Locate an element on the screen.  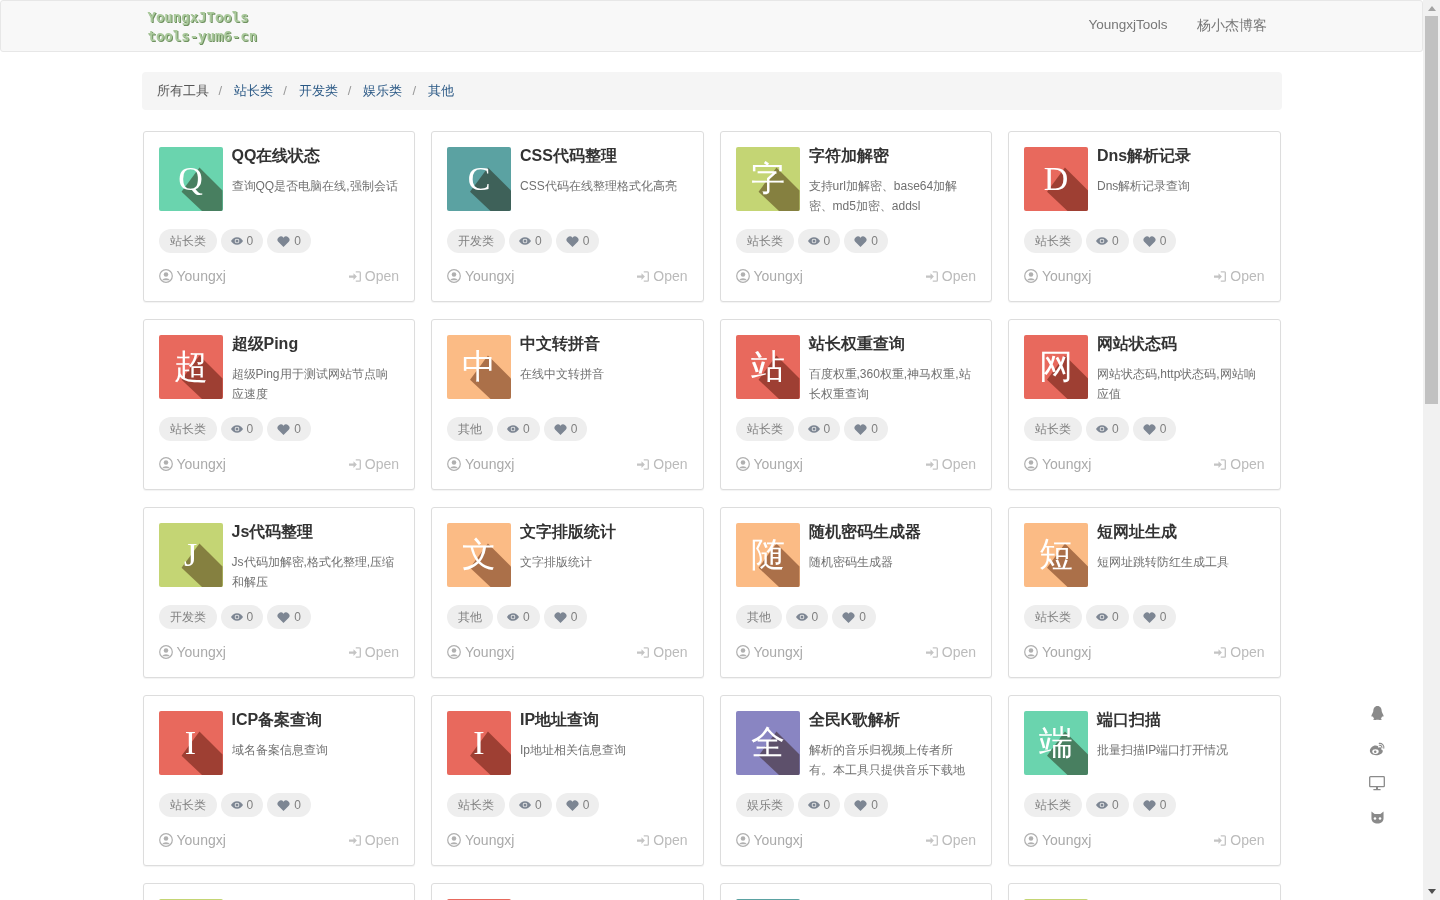
down-arrow-icon is located at coordinates (1431, 891).